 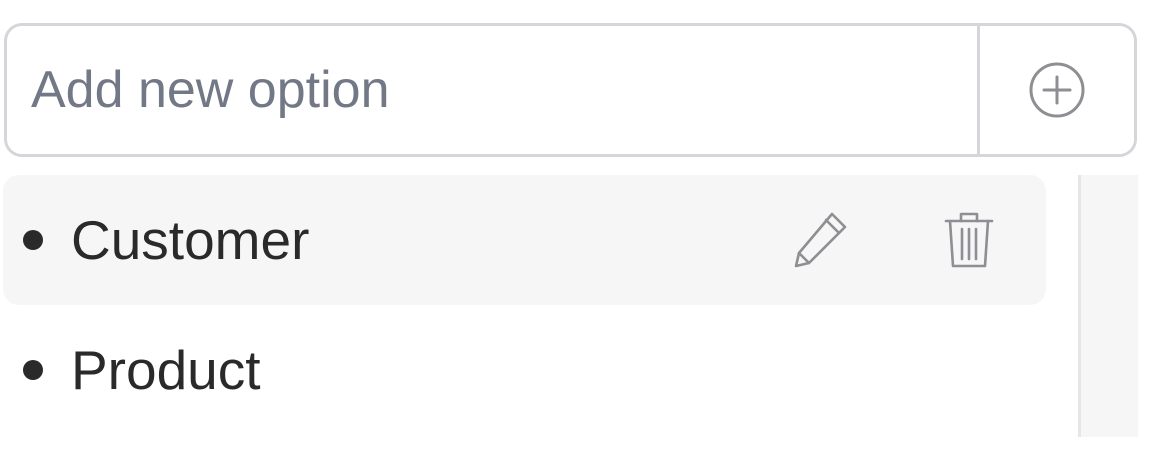 What do you see at coordinates (1108, 306) in the screenshot?
I see `scrollbar` at bounding box center [1108, 306].